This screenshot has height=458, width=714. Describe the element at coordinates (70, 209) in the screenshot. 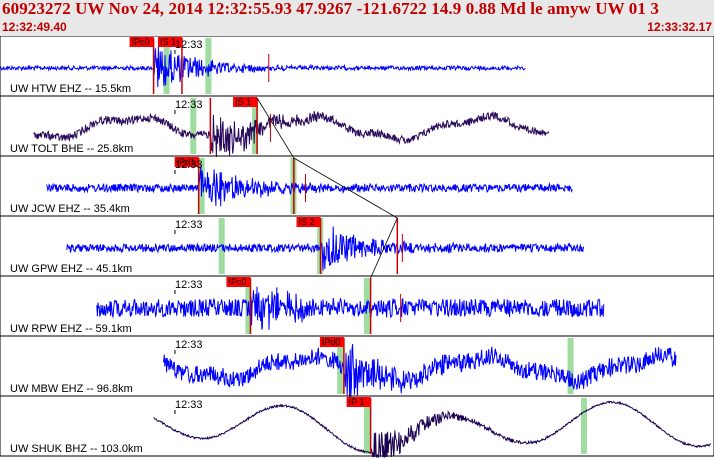

I see `station-label: UW JCW EHZ -- 35.4km` at that location.